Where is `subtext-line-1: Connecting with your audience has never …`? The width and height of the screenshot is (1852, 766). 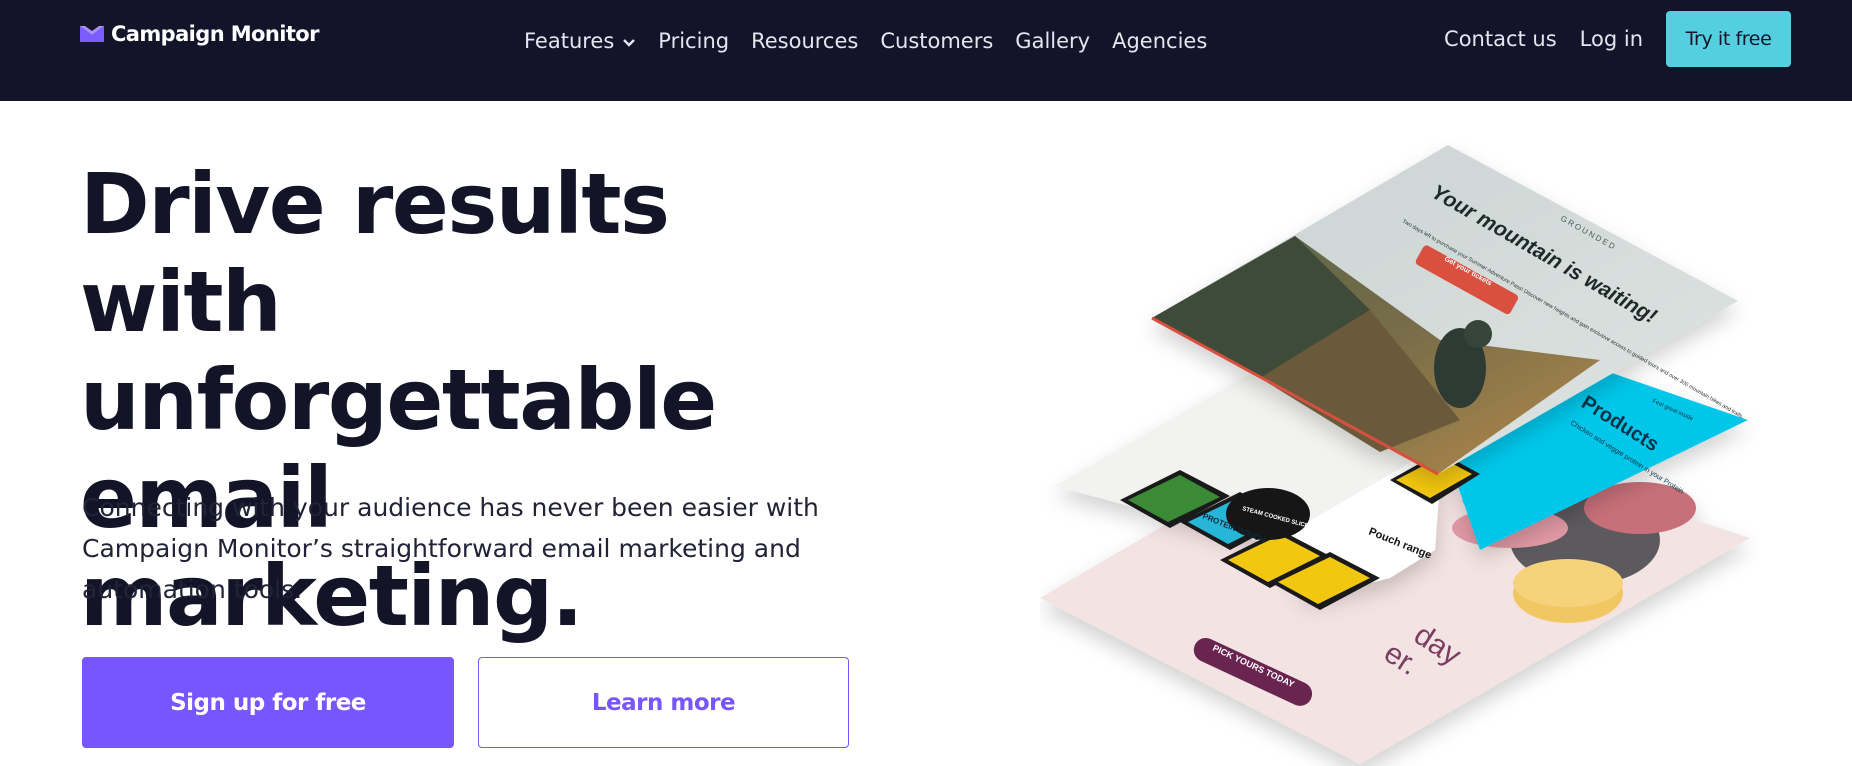
subtext-line-1: Connecting with your audience has never … is located at coordinates (450, 507).